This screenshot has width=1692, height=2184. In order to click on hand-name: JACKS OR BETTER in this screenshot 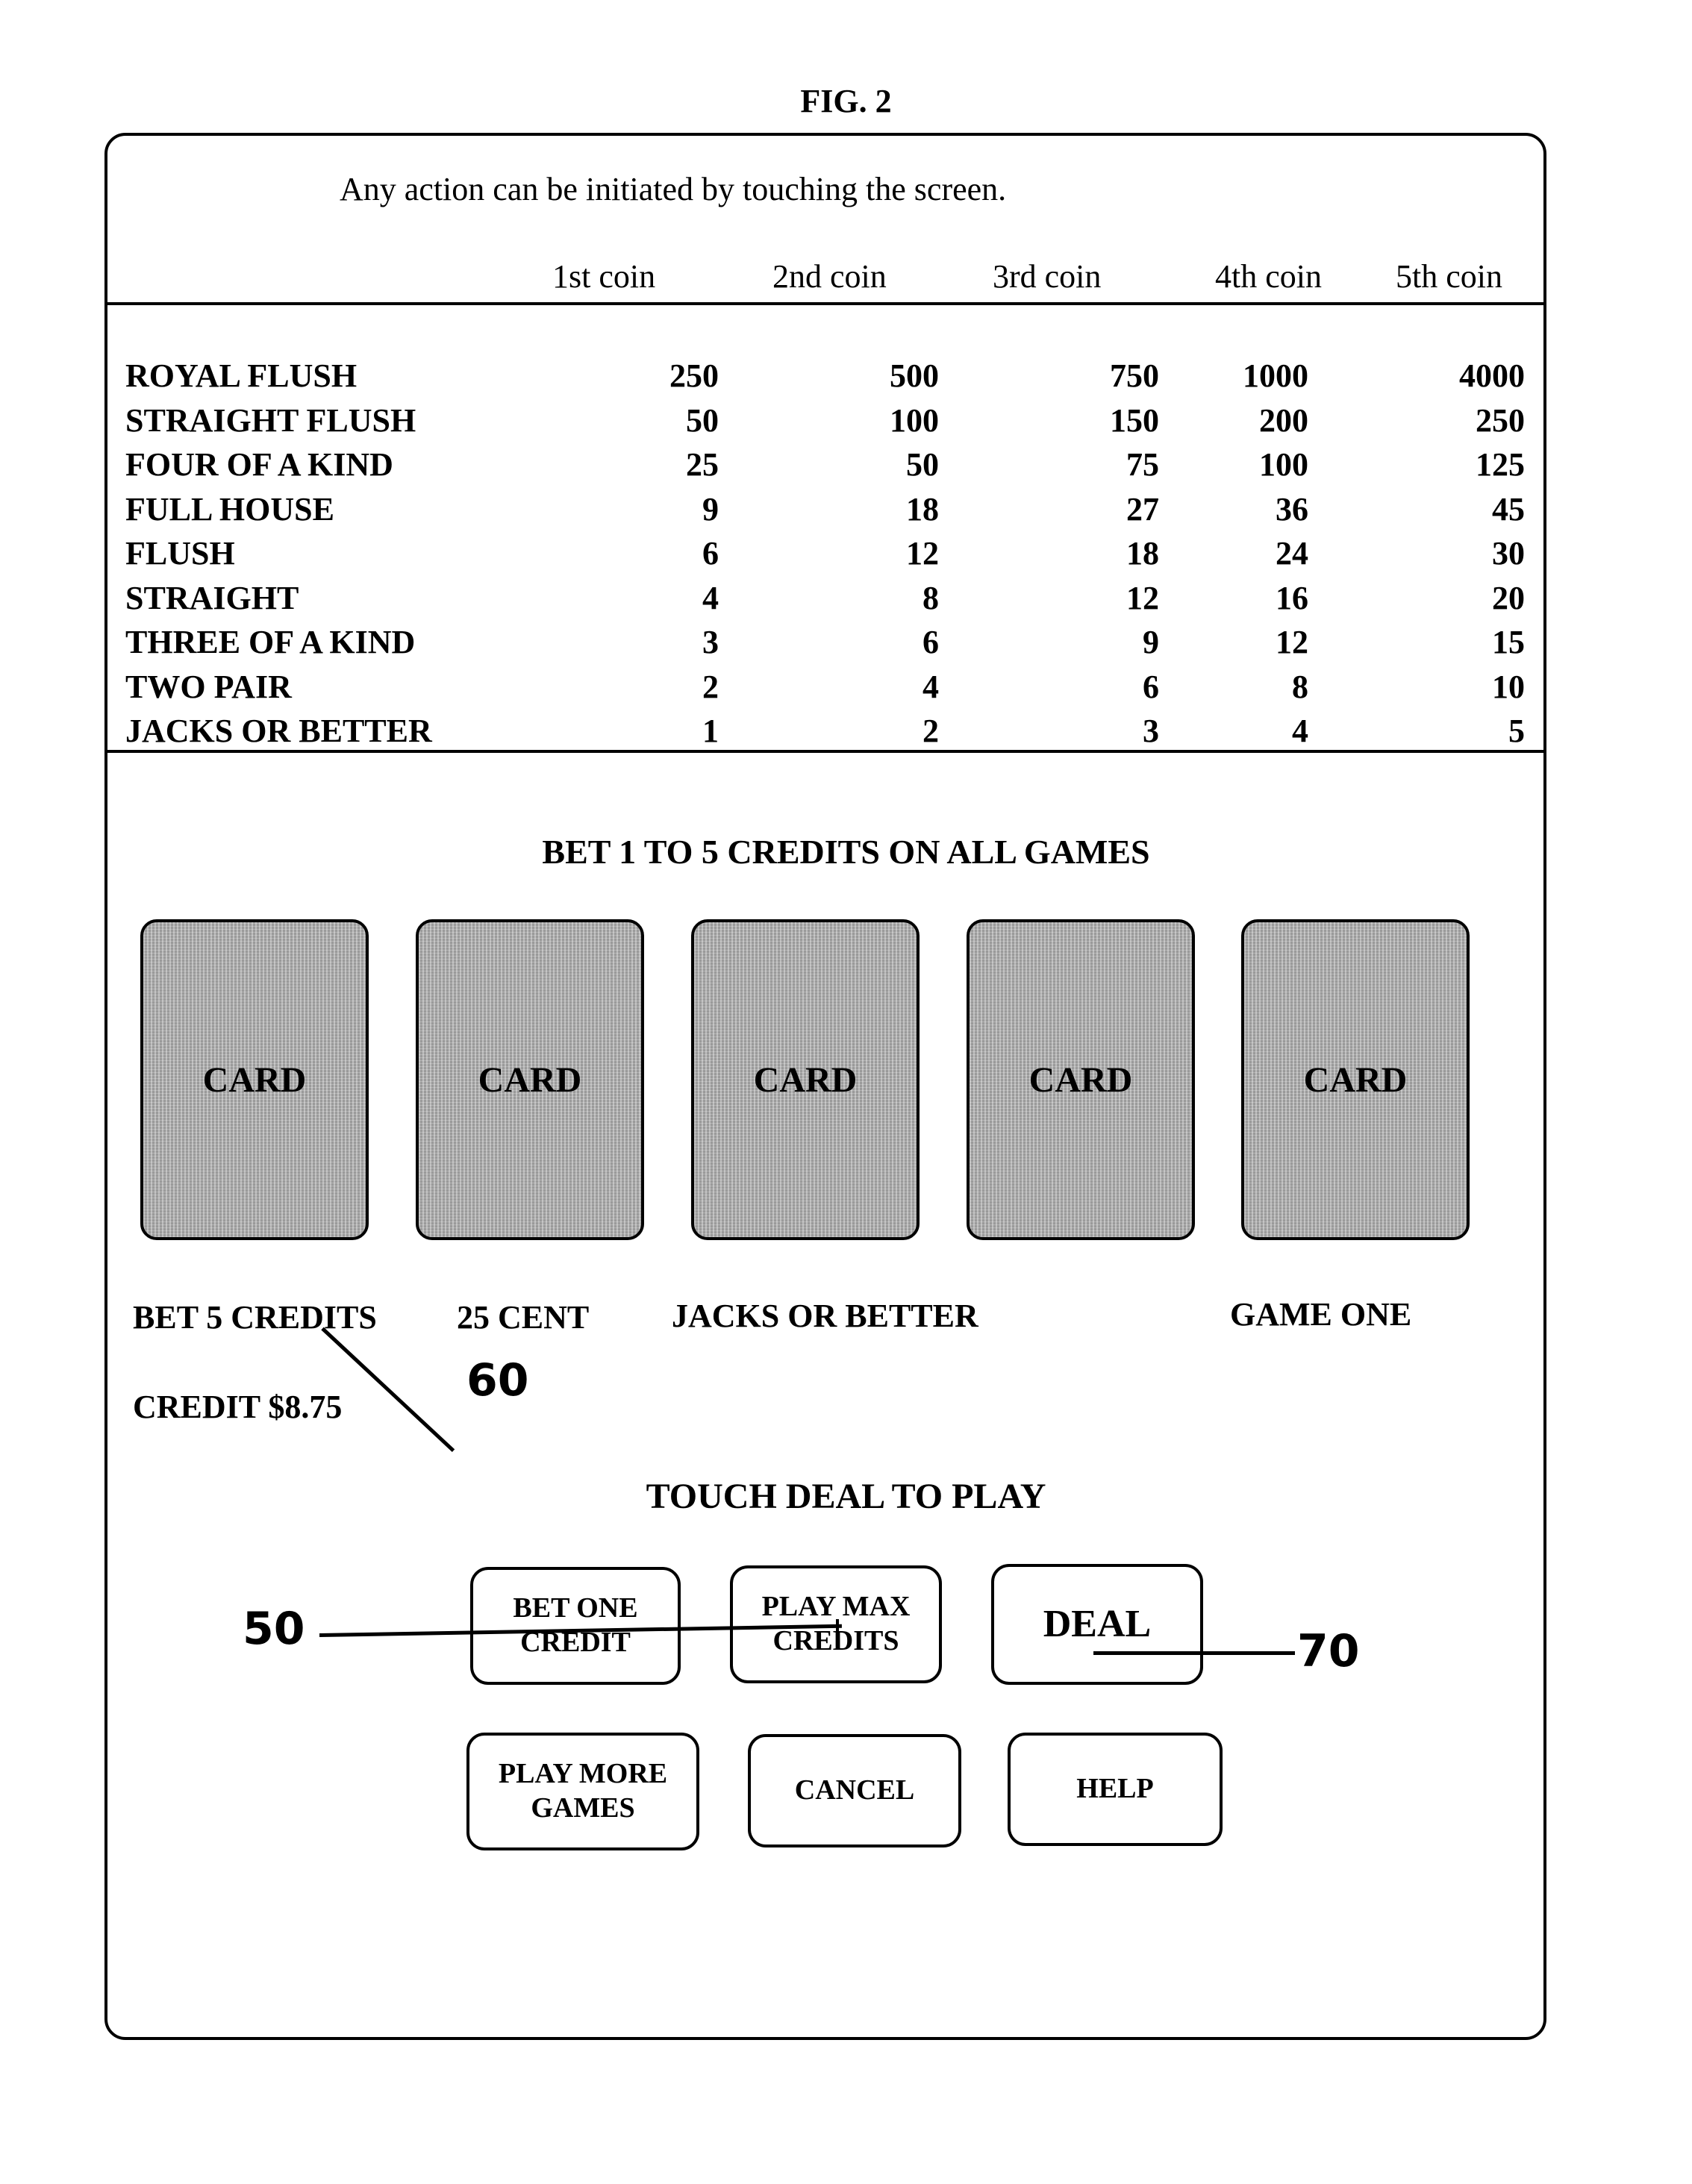, I will do `click(278, 731)`.